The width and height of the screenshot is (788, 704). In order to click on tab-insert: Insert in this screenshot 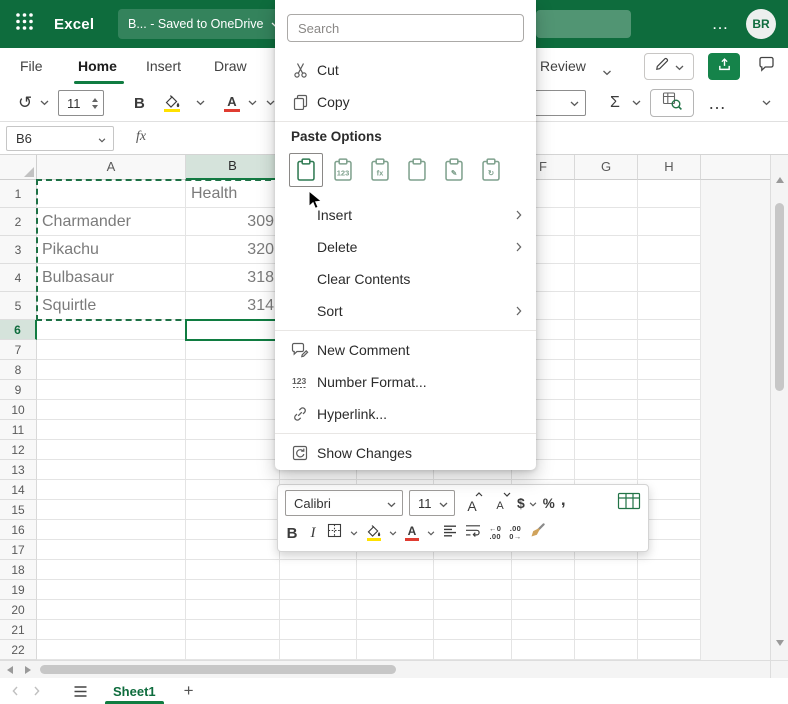, I will do `click(163, 66)`.